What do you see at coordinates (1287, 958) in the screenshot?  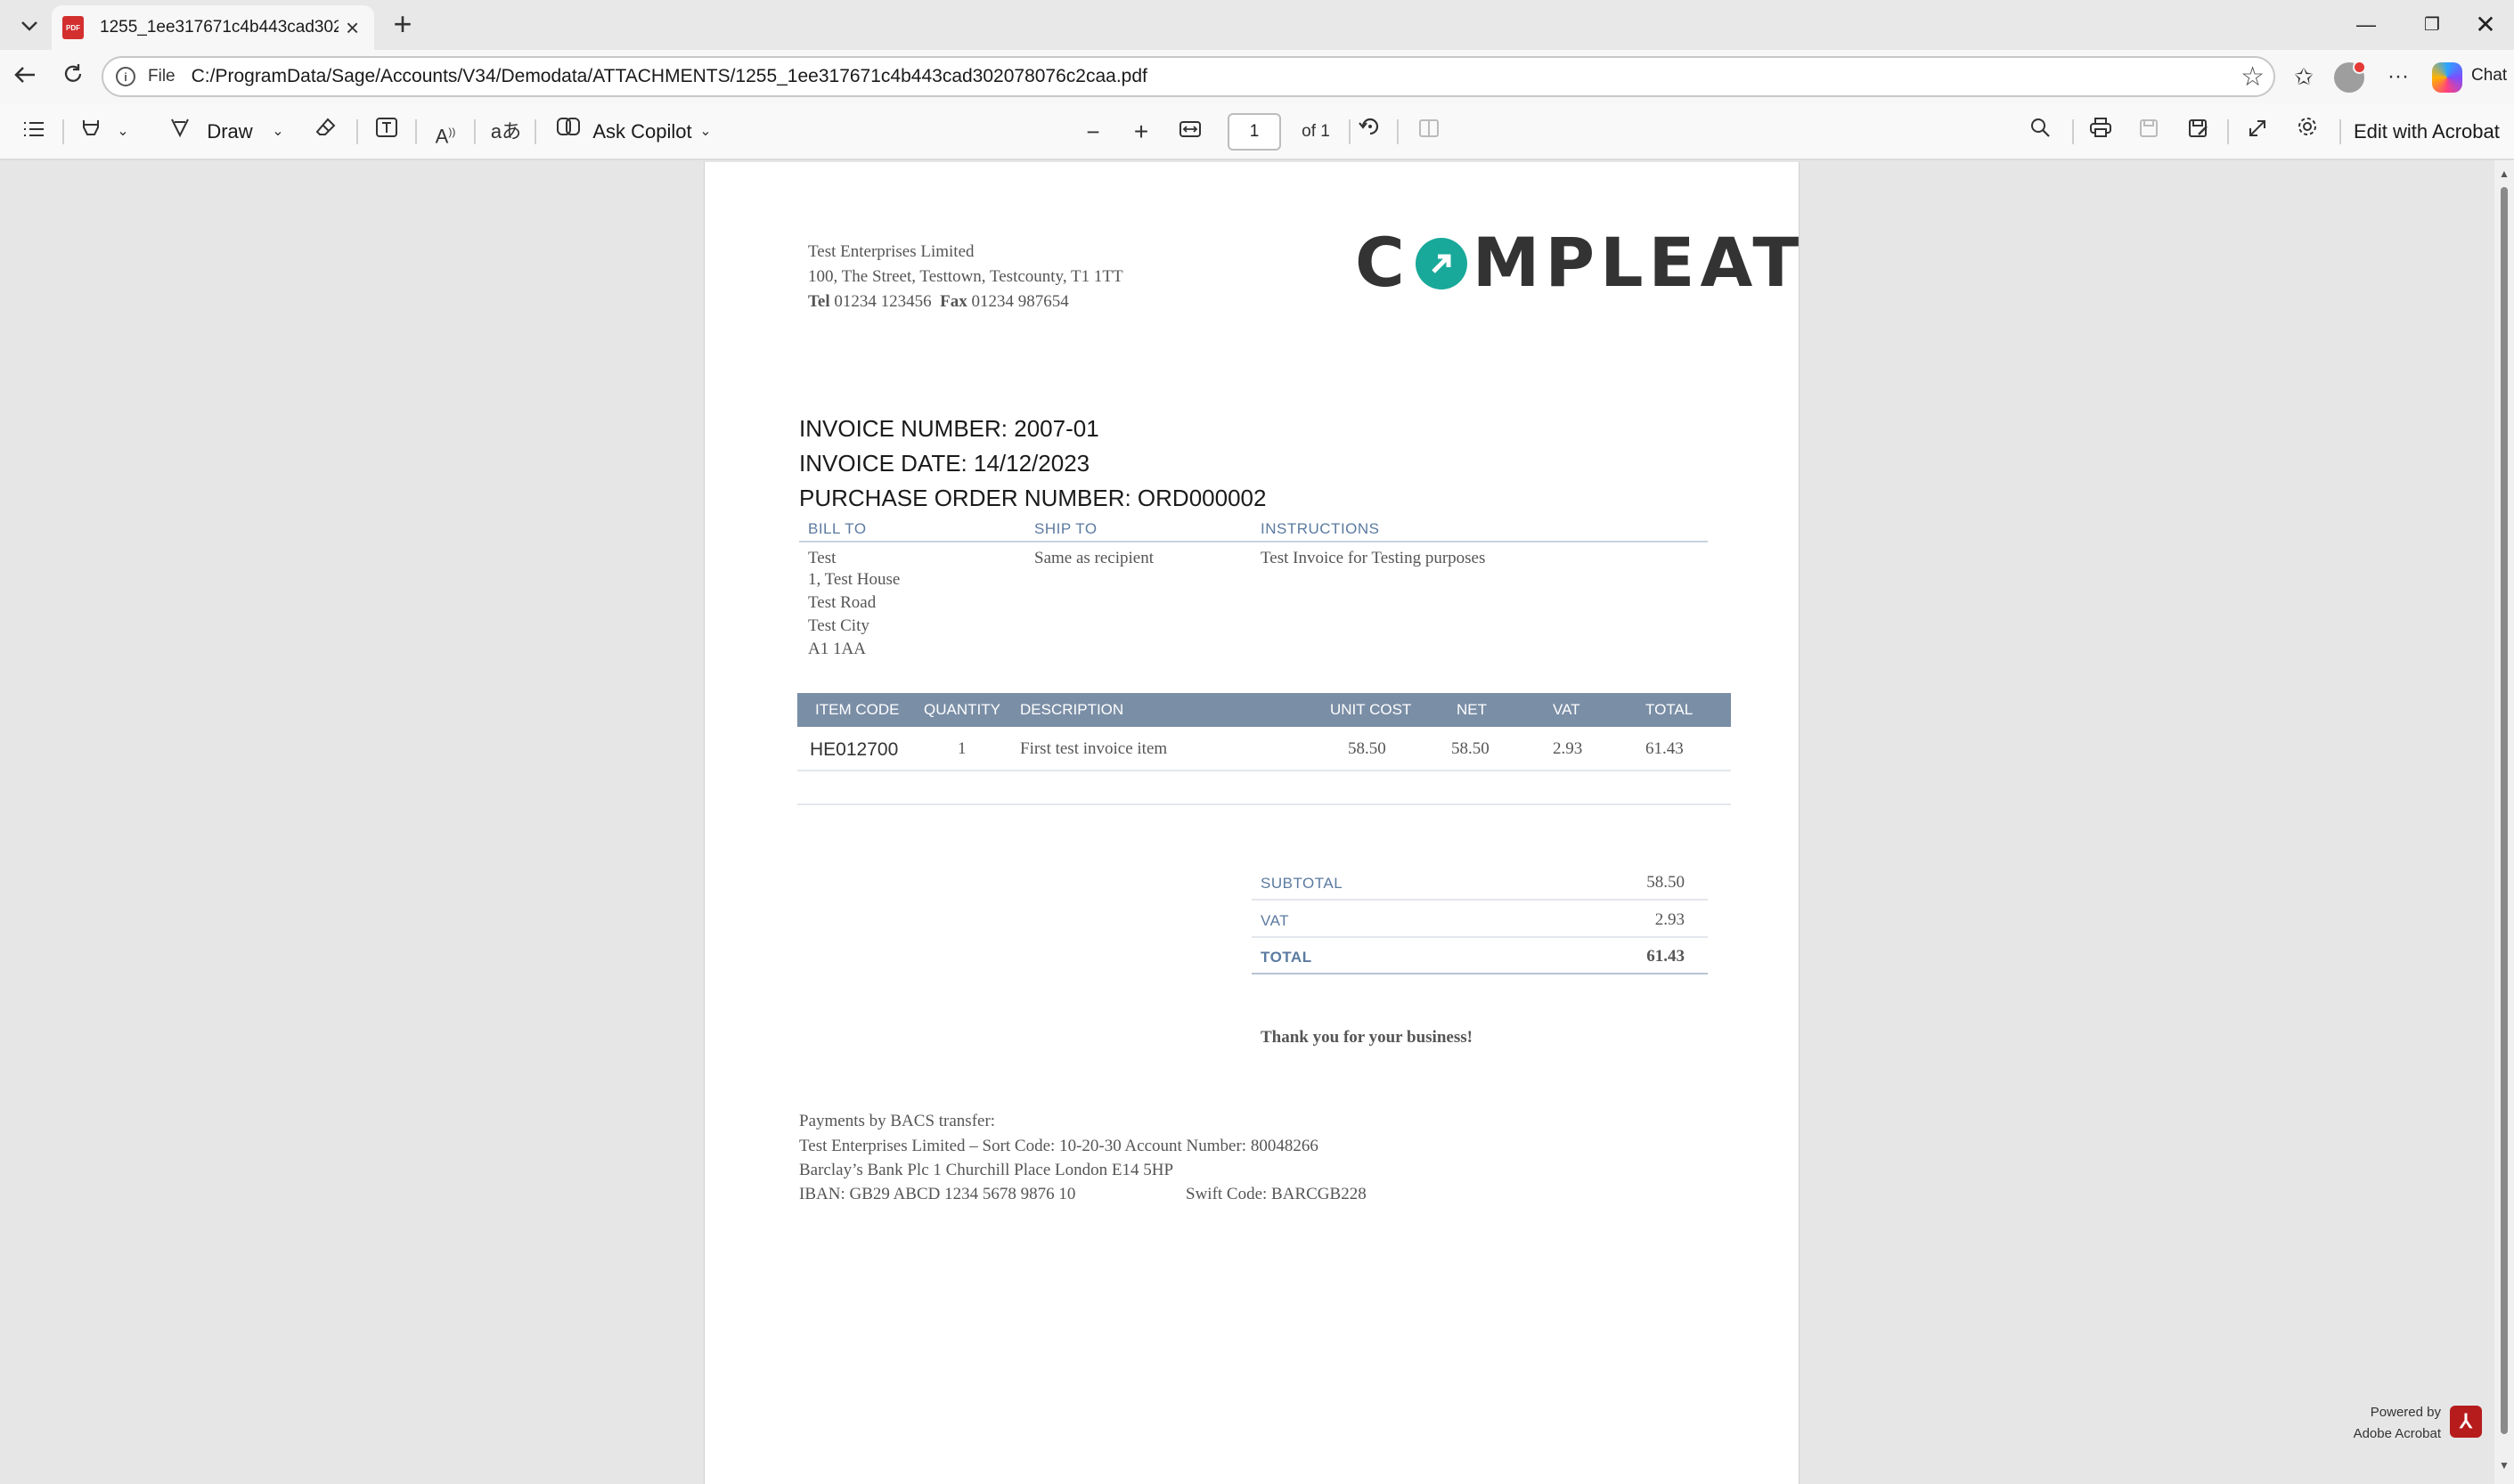 I see `total-label: TOTAL` at bounding box center [1287, 958].